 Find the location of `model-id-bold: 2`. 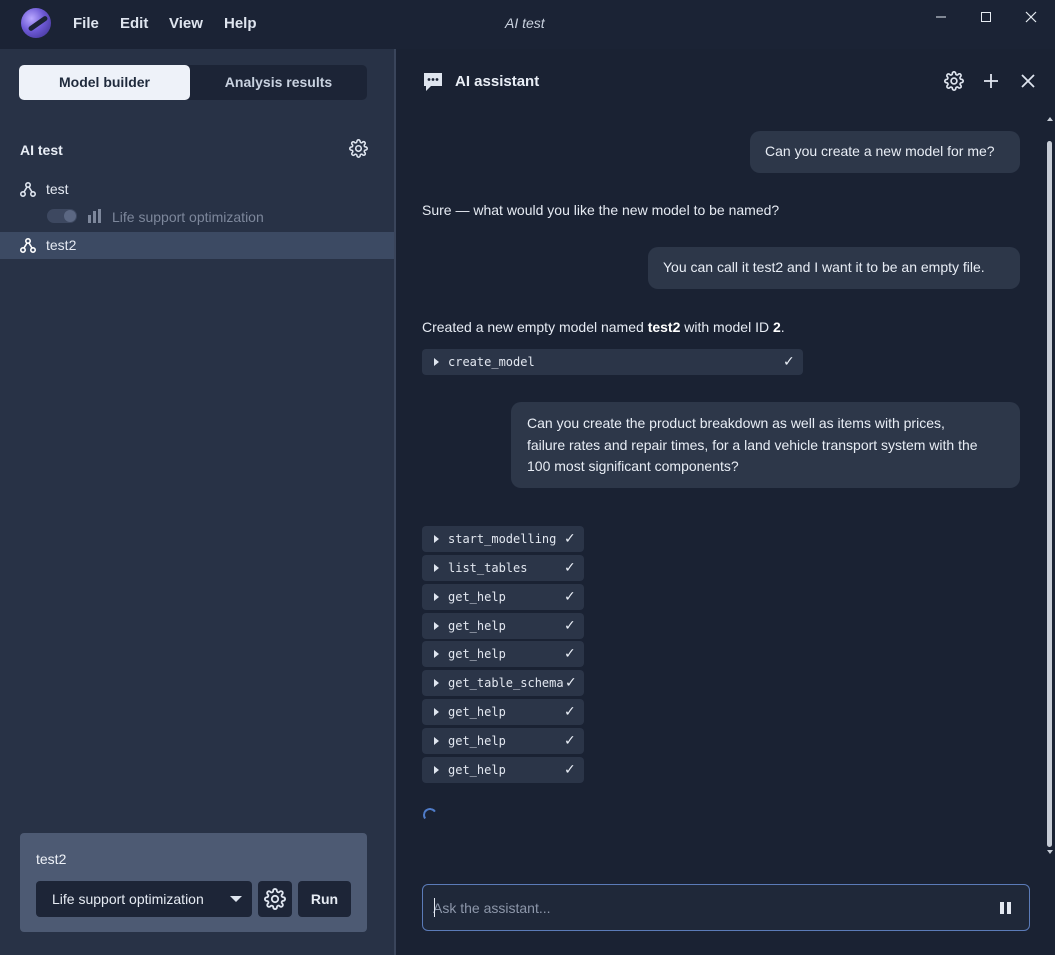

model-id-bold: 2 is located at coordinates (776, 327).